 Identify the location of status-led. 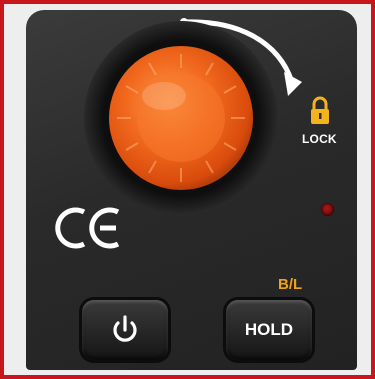
(327, 209).